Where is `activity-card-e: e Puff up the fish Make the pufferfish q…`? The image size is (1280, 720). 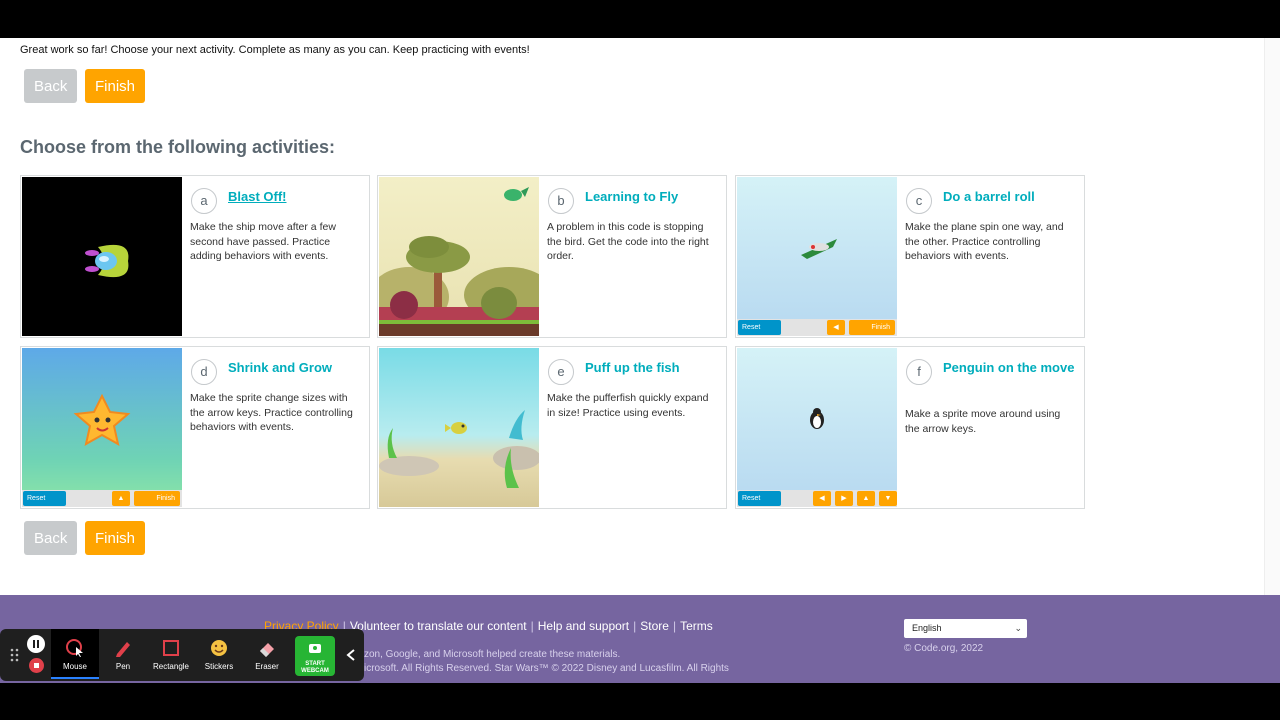
activity-card-e: e Puff up the fish Make the pufferfish q… is located at coordinates (552, 427).